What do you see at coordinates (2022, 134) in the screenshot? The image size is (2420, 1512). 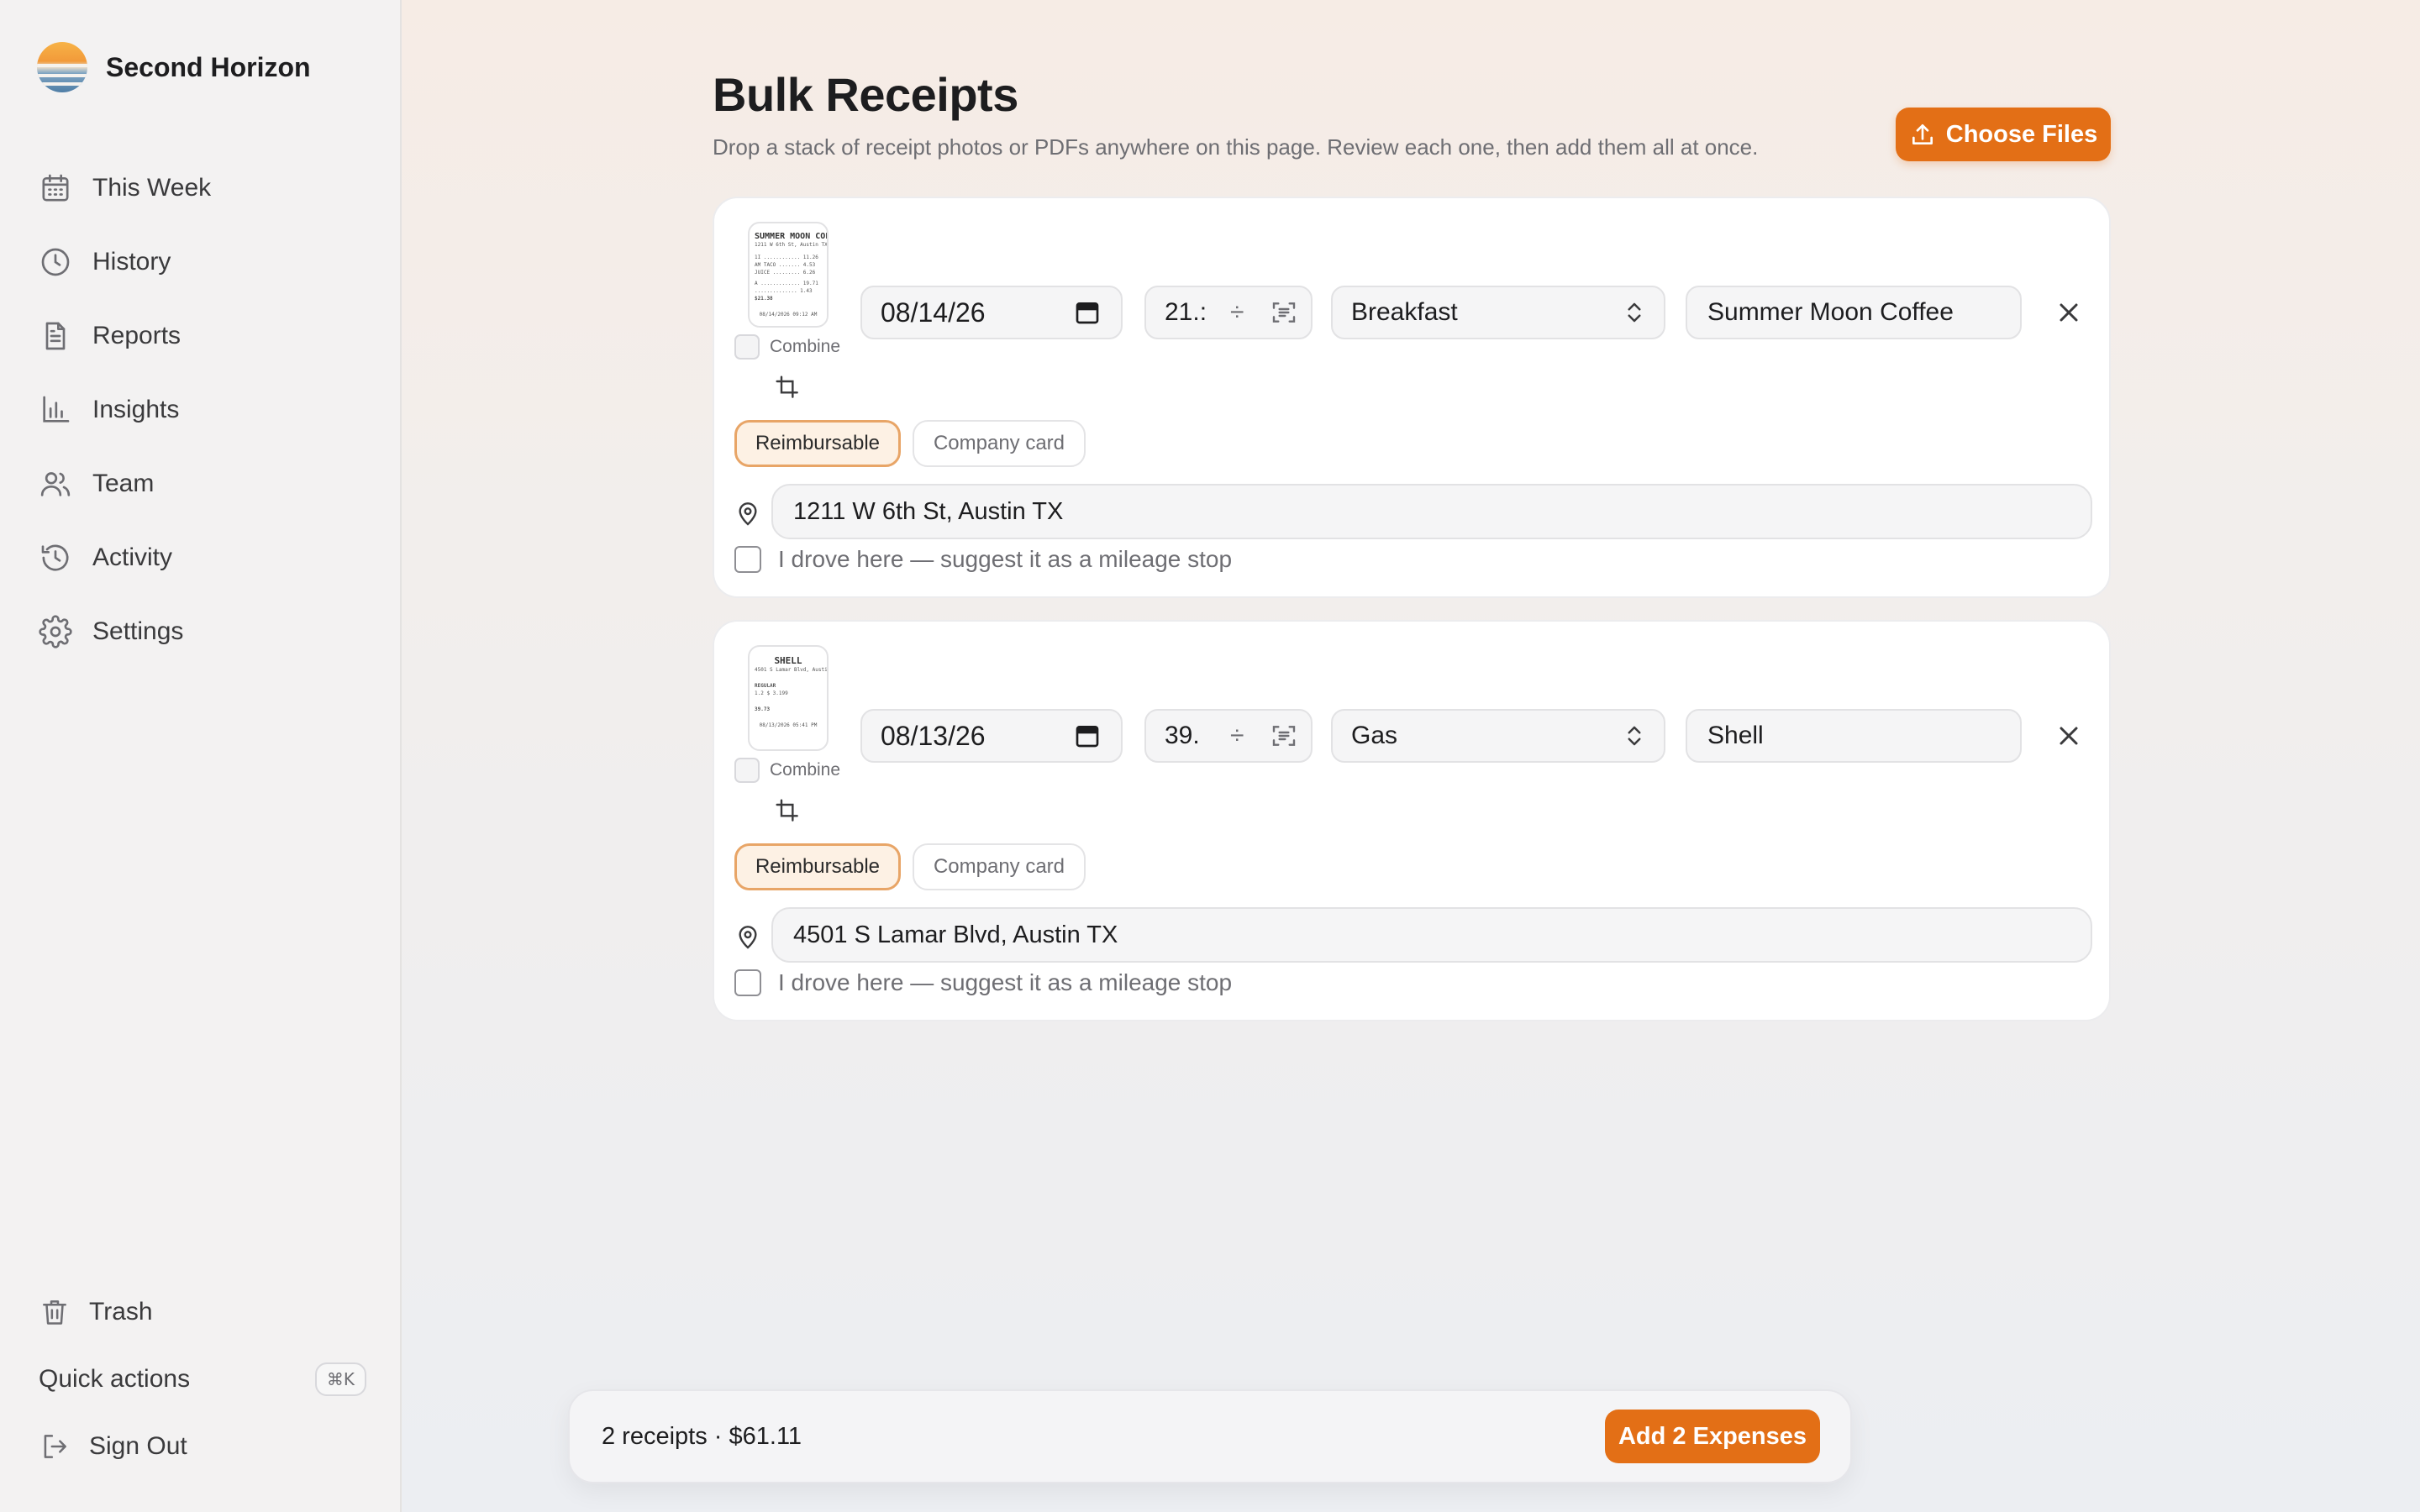 I see `choose-files-label: Choose Files` at bounding box center [2022, 134].